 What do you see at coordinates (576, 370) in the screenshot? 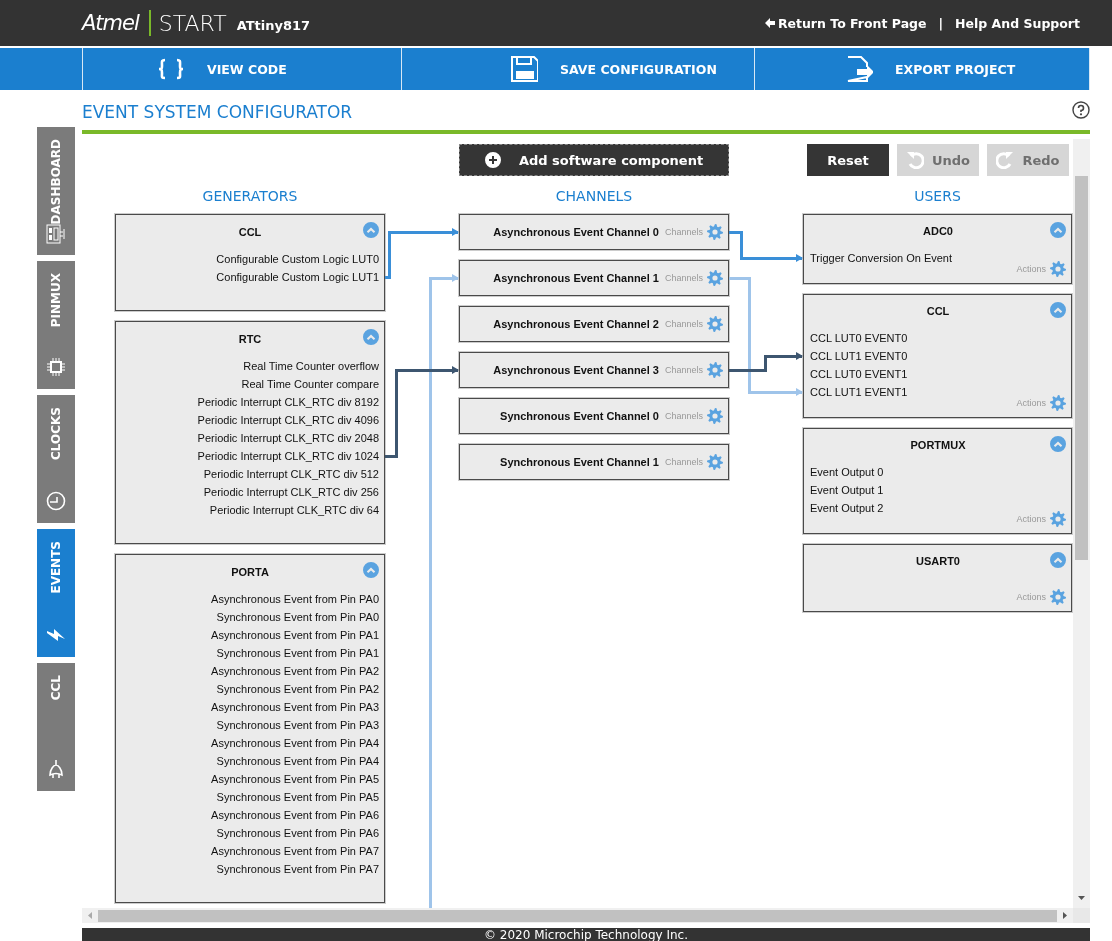
I see `channel-name: Asynchronous Event Channel 3` at bounding box center [576, 370].